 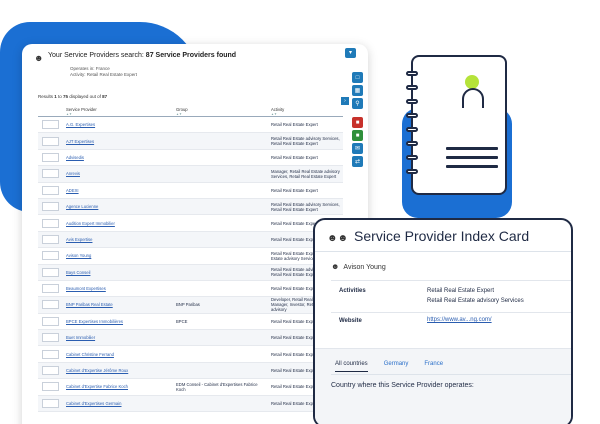 What do you see at coordinates (39, 58) in the screenshot?
I see `people-icon: ☻` at bounding box center [39, 58].